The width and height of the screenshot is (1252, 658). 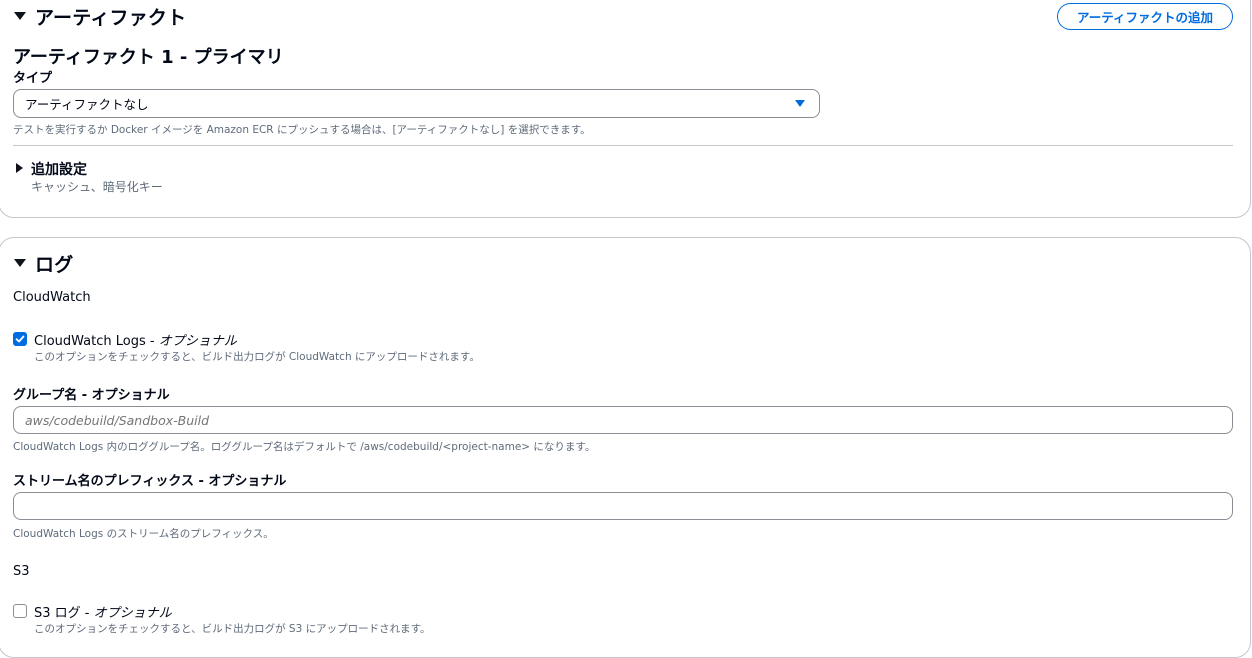 What do you see at coordinates (87, 104) in the screenshot?
I see `artifact-type-selected: アーティファクトなし` at bounding box center [87, 104].